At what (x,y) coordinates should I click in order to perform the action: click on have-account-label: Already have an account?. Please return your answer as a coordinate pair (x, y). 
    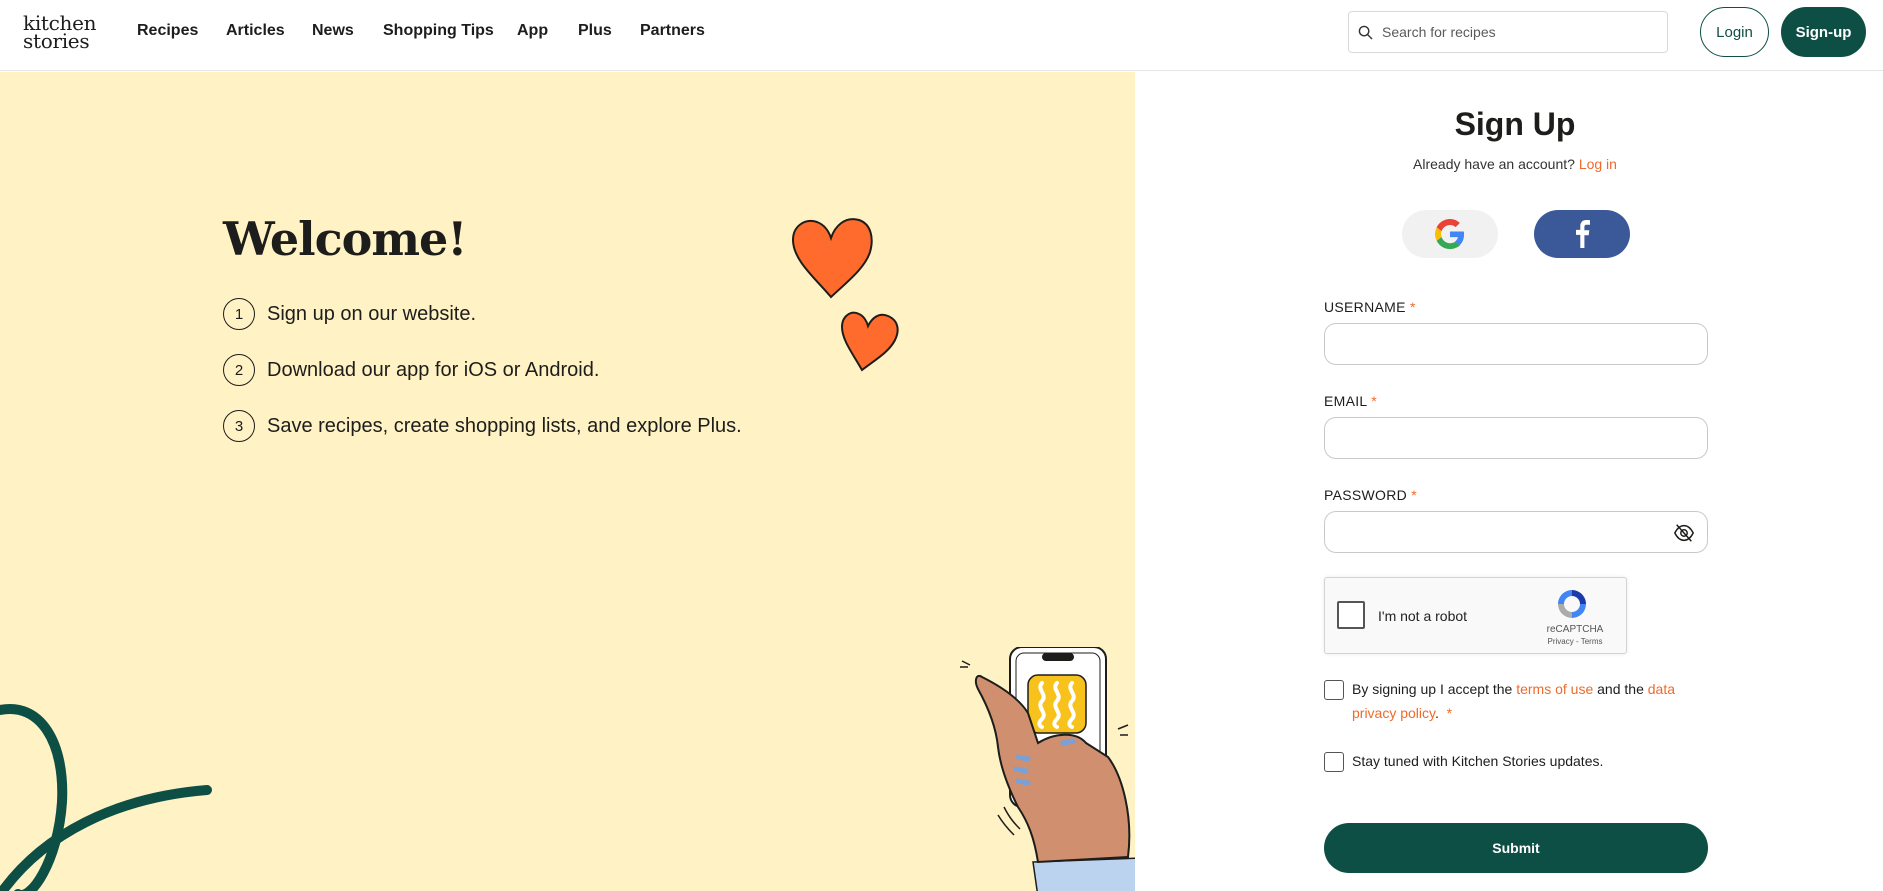
    Looking at the image, I should click on (1494, 164).